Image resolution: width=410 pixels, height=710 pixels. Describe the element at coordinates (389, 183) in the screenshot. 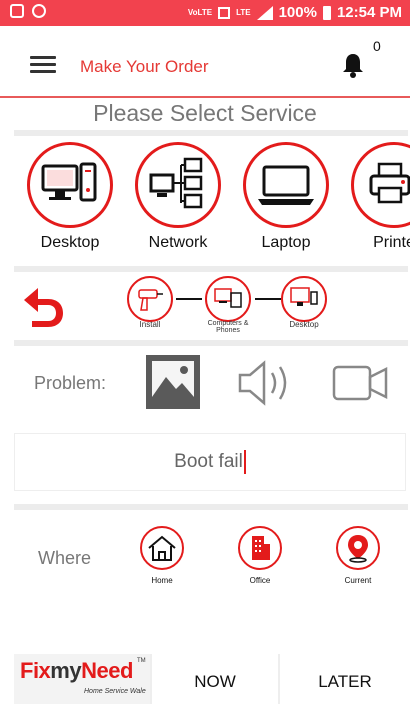

I see `printer-icon` at that location.